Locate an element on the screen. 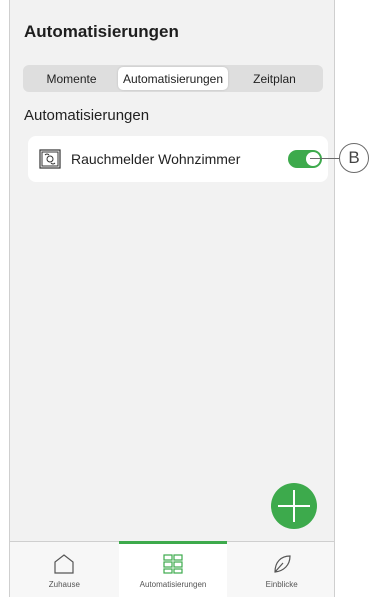  section-title: Automatisierungen is located at coordinates (87, 115).